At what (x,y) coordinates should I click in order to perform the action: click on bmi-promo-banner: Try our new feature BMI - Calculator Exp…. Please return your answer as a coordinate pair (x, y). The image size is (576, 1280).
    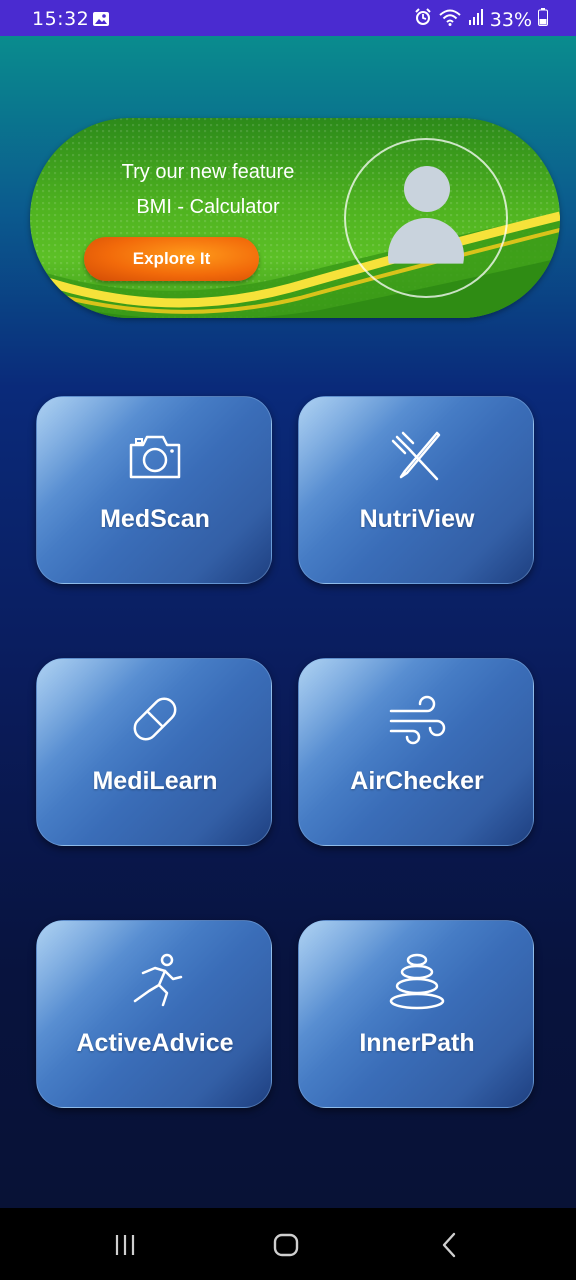
    Looking at the image, I should click on (295, 218).